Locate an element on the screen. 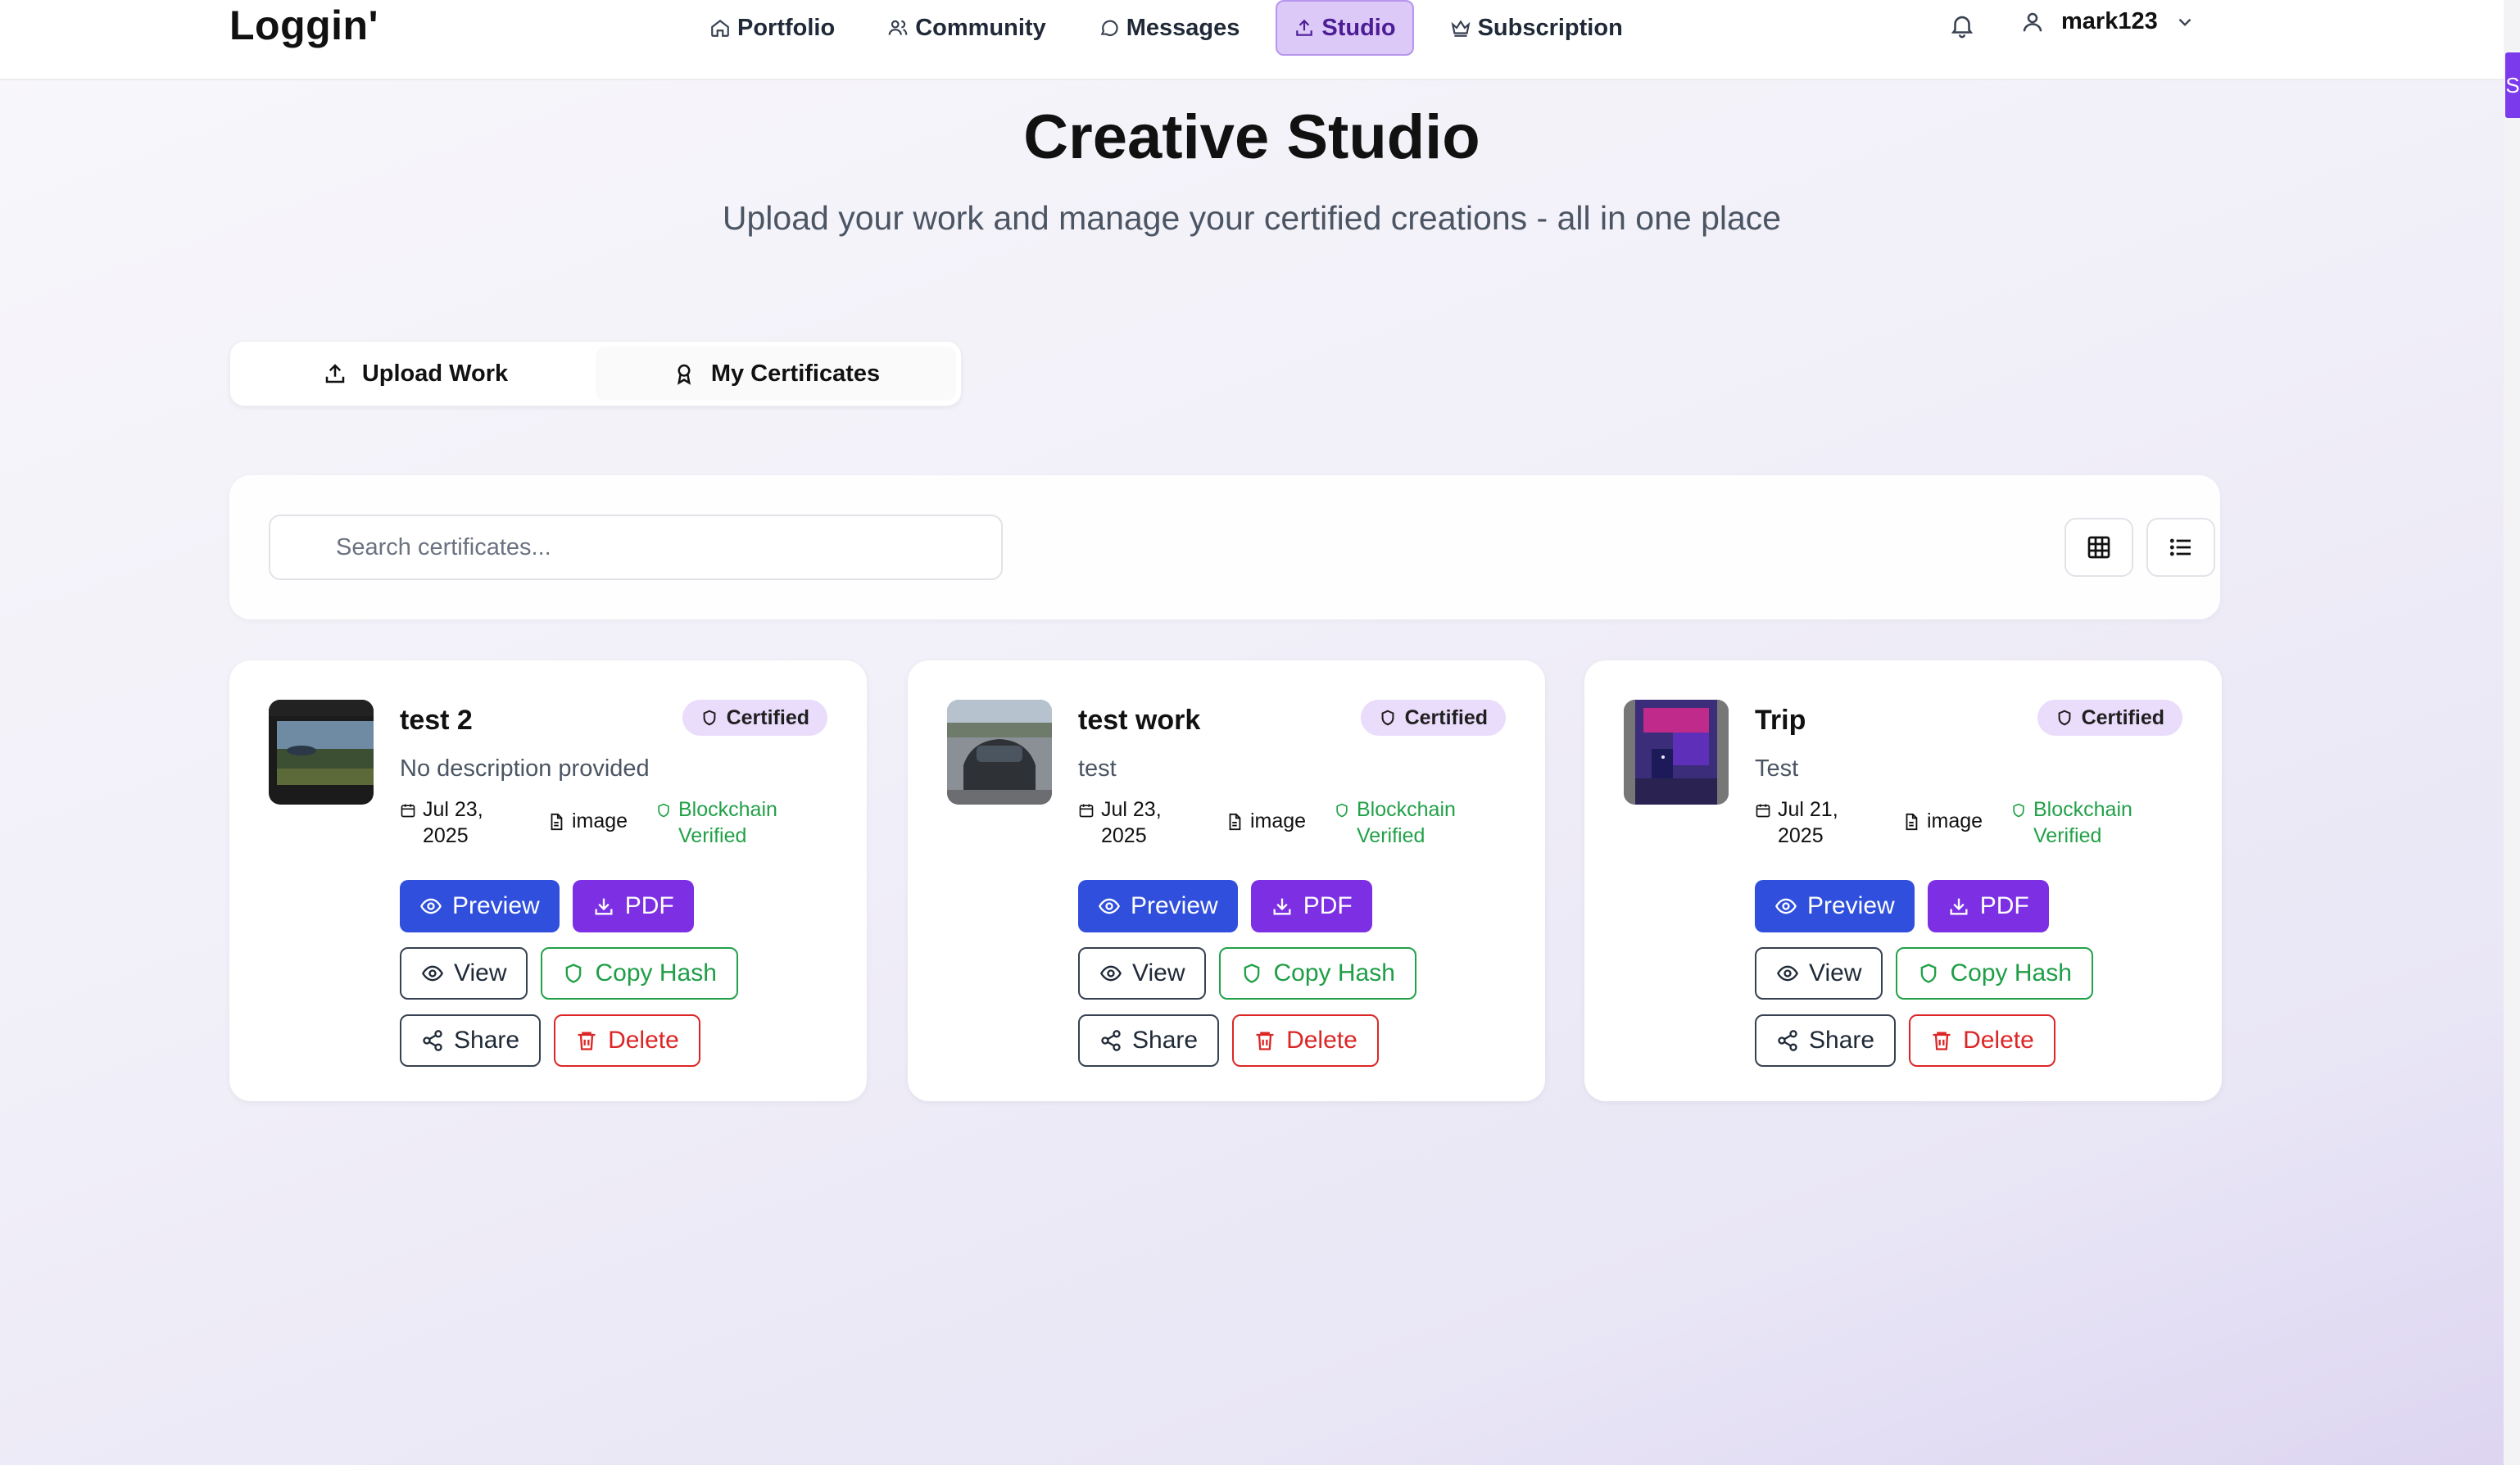  tab-upload-work: Upload Work is located at coordinates (415, 374).